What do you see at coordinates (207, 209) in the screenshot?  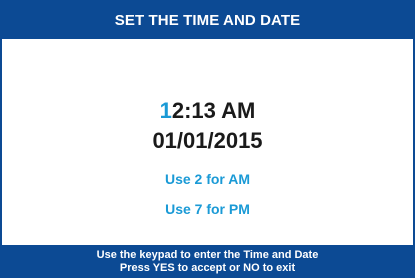 I see `pm-hint: Use 7 for PM` at bounding box center [207, 209].